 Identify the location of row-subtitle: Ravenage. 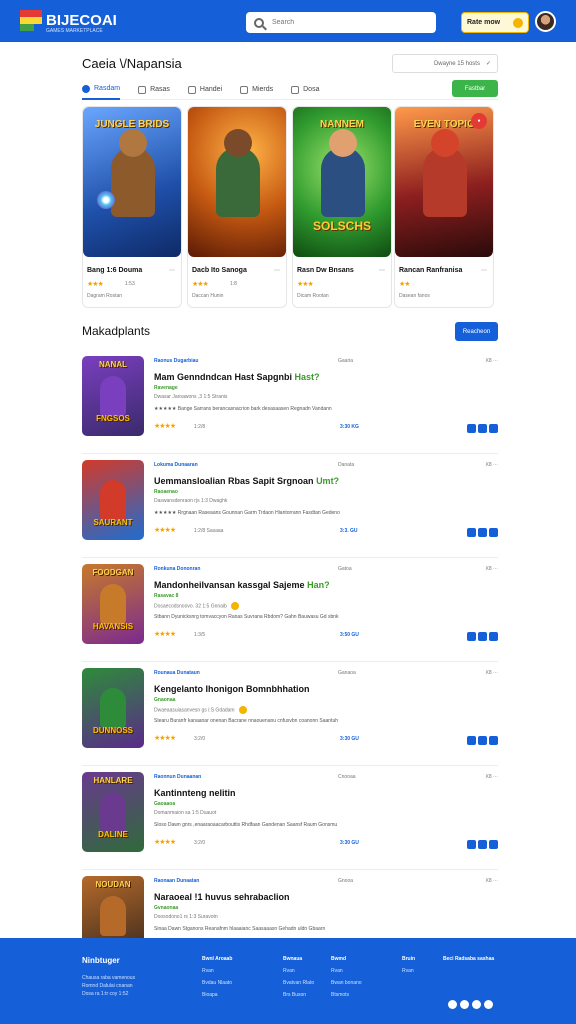
(166, 388).